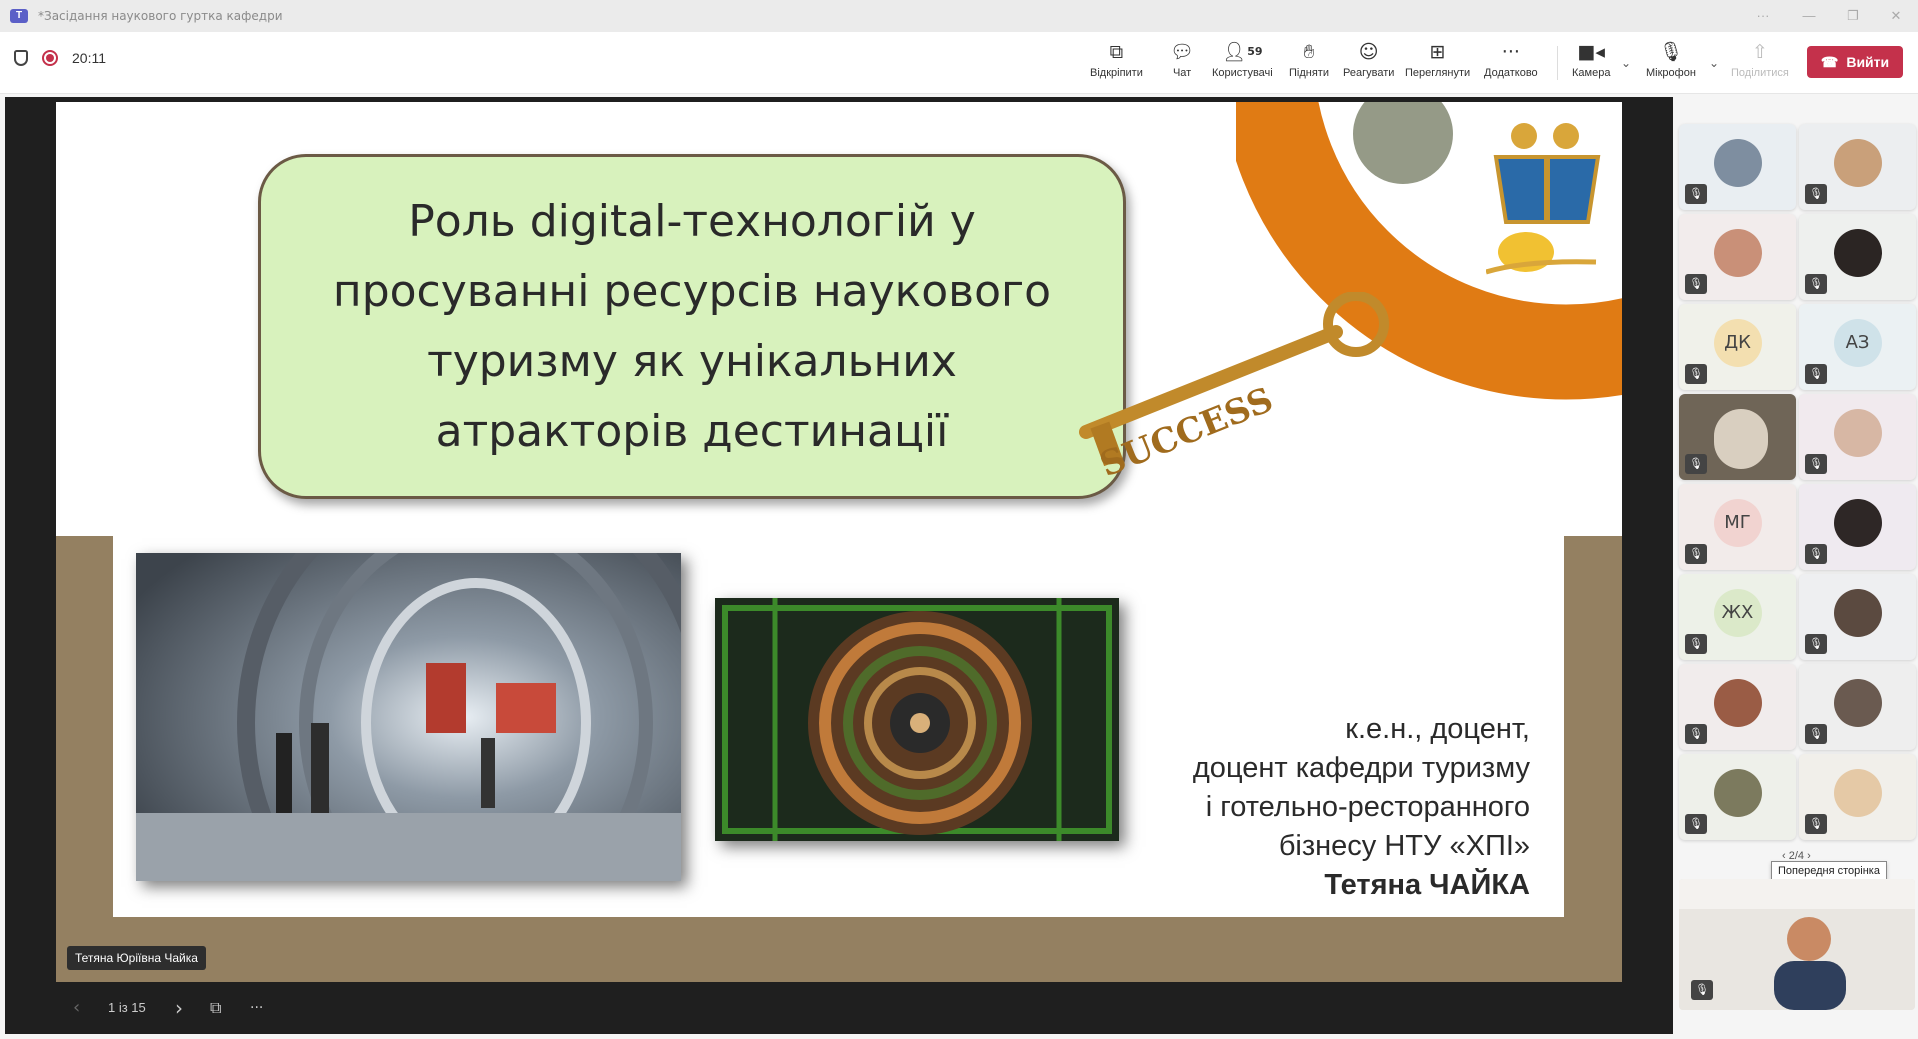 The height and width of the screenshot is (1039, 1918). What do you see at coordinates (1737, 347) in the screenshot?
I see `participant-tile: ДК 🎙︎` at bounding box center [1737, 347].